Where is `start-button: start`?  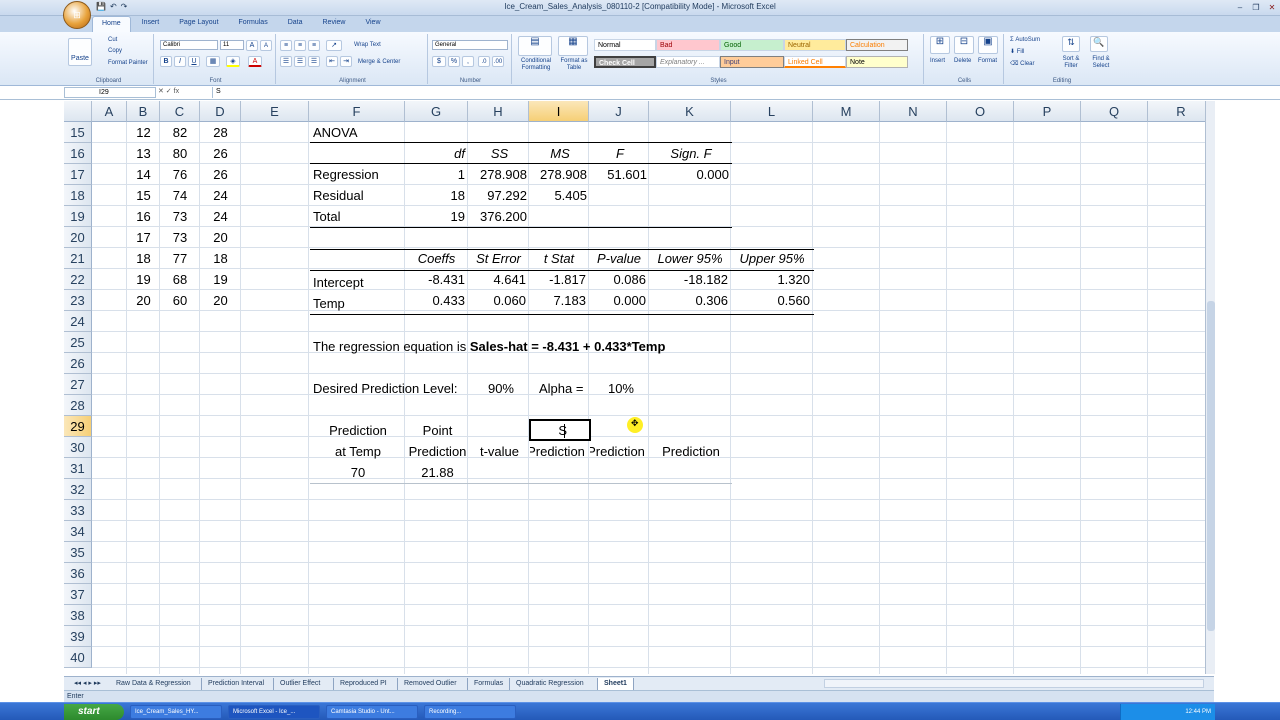 start-button: start is located at coordinates (94, 712).